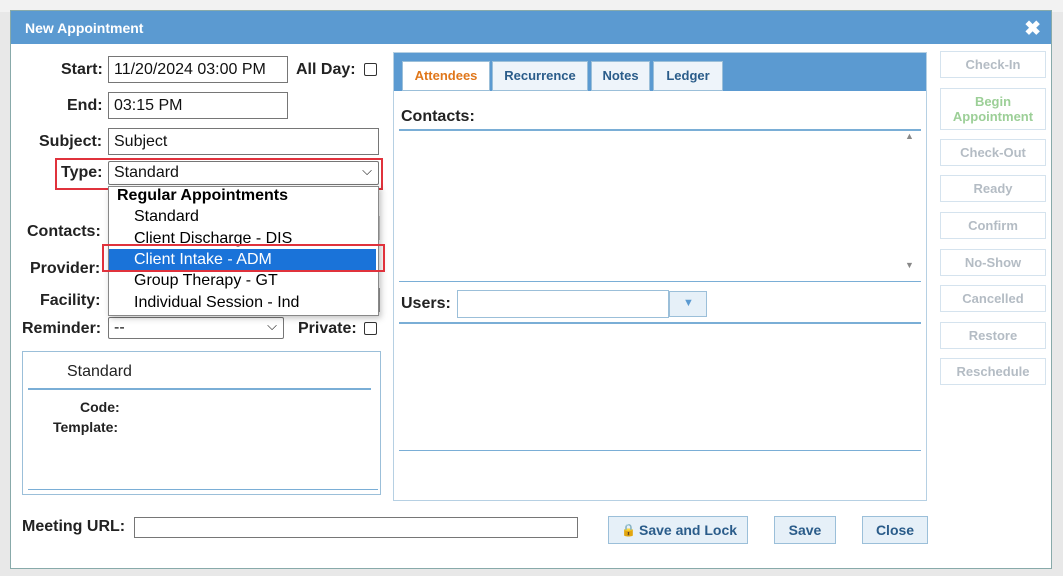 The height and width of the screenshot is (576, 1063). Describe the element at coordinates (243, 141) in the screenshot. I see `subject-input: Subject` at that location.